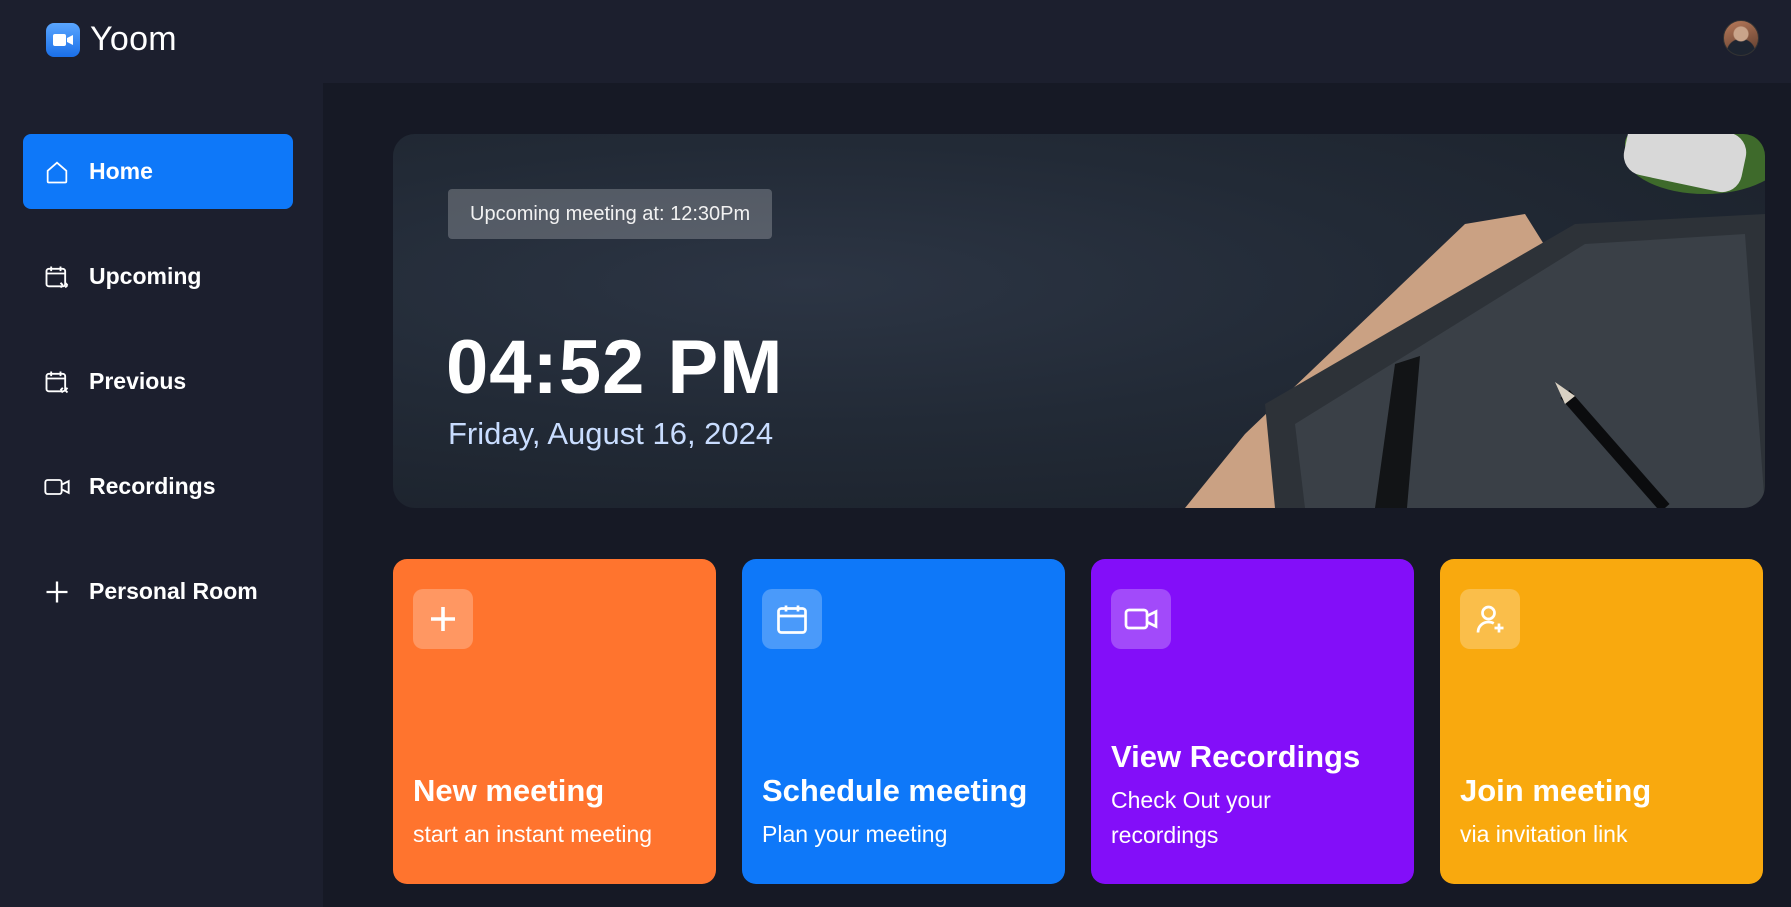 The height and width of the screenshot is (907, 1791). Describe the element at coordinates (615, 367) in the screenshot. I see `current-time: 04:52 PM` at that location.